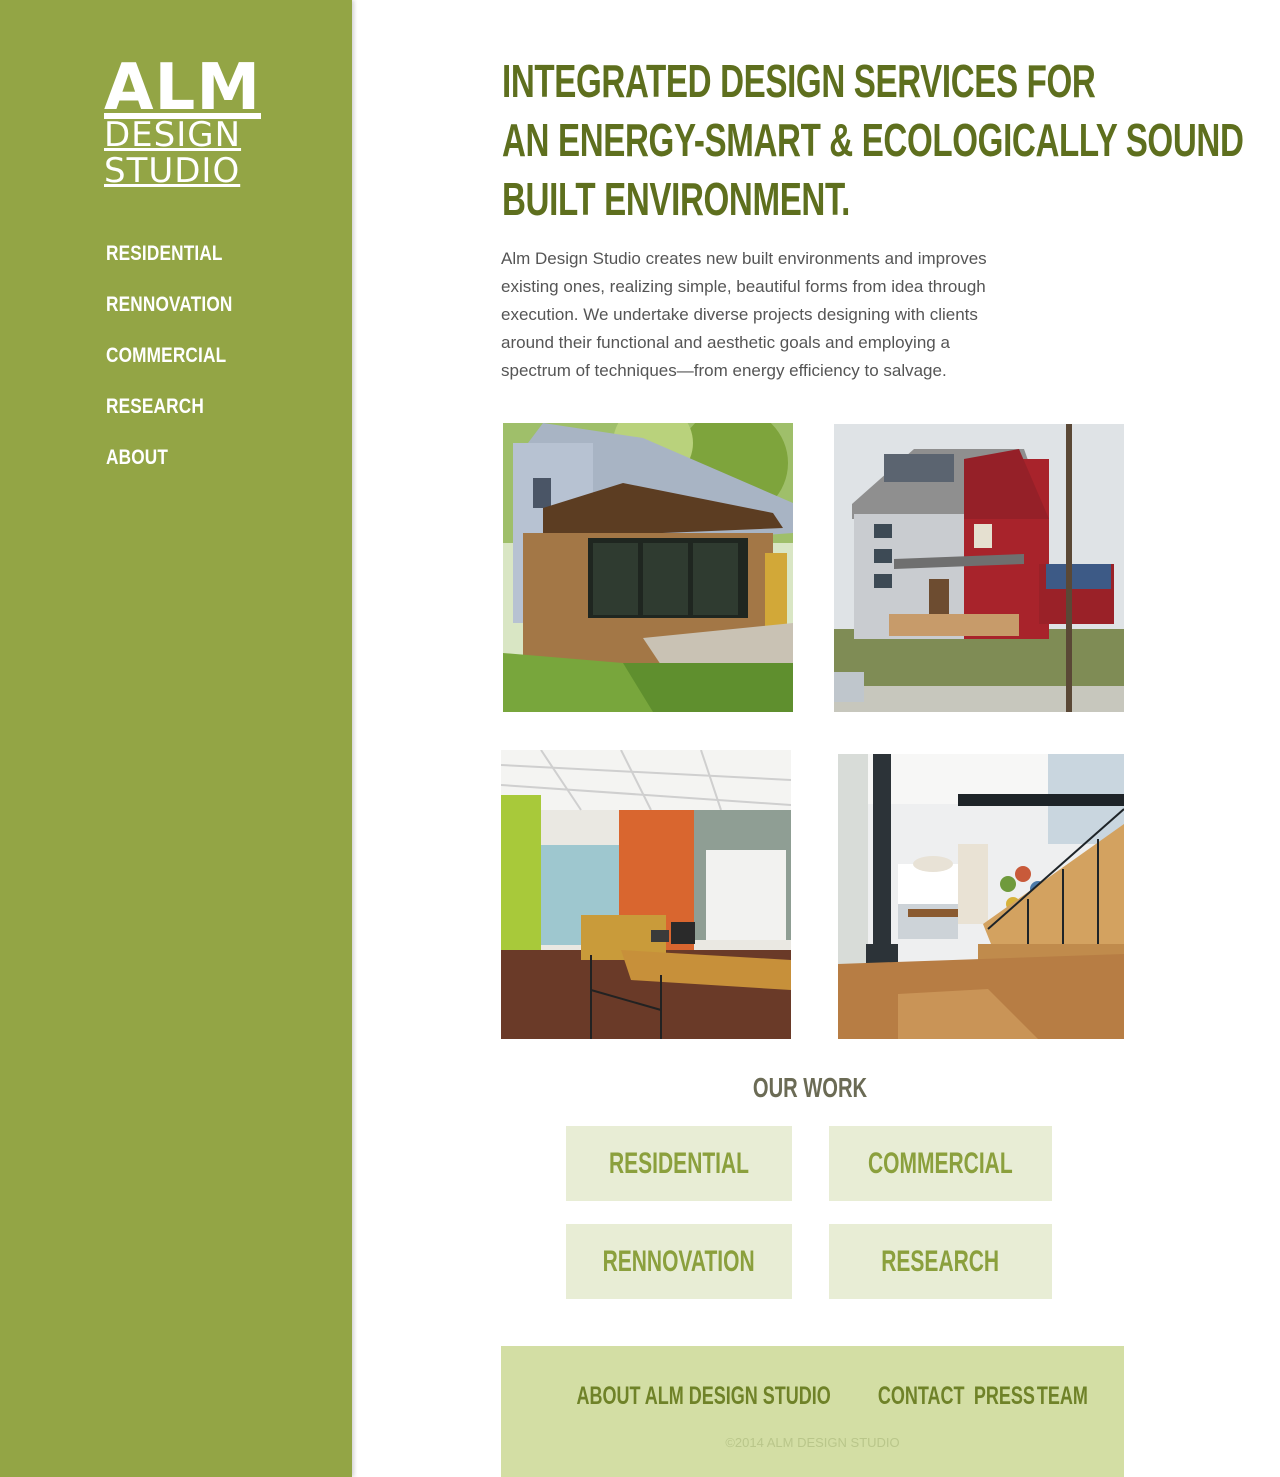 The width and height of the screenshot is (1280, 1477). Describe the element at coordinates (1062, 1396) in the screenshot. I see `footer-link-team: TEAM` at that location.